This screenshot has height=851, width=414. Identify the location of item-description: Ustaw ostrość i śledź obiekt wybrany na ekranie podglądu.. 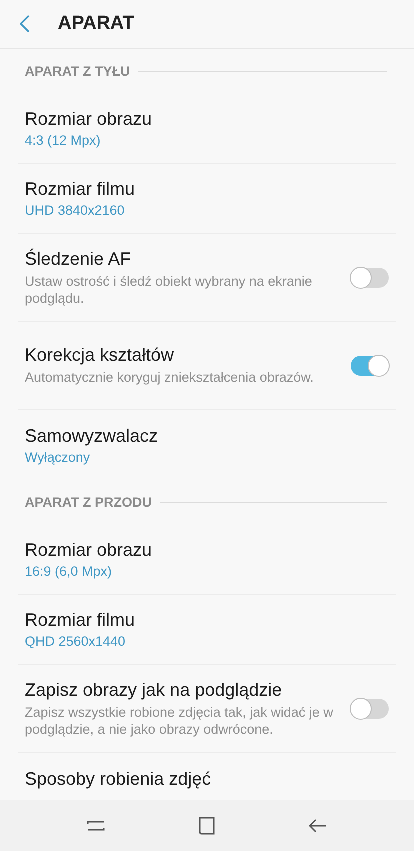
(169, 289).